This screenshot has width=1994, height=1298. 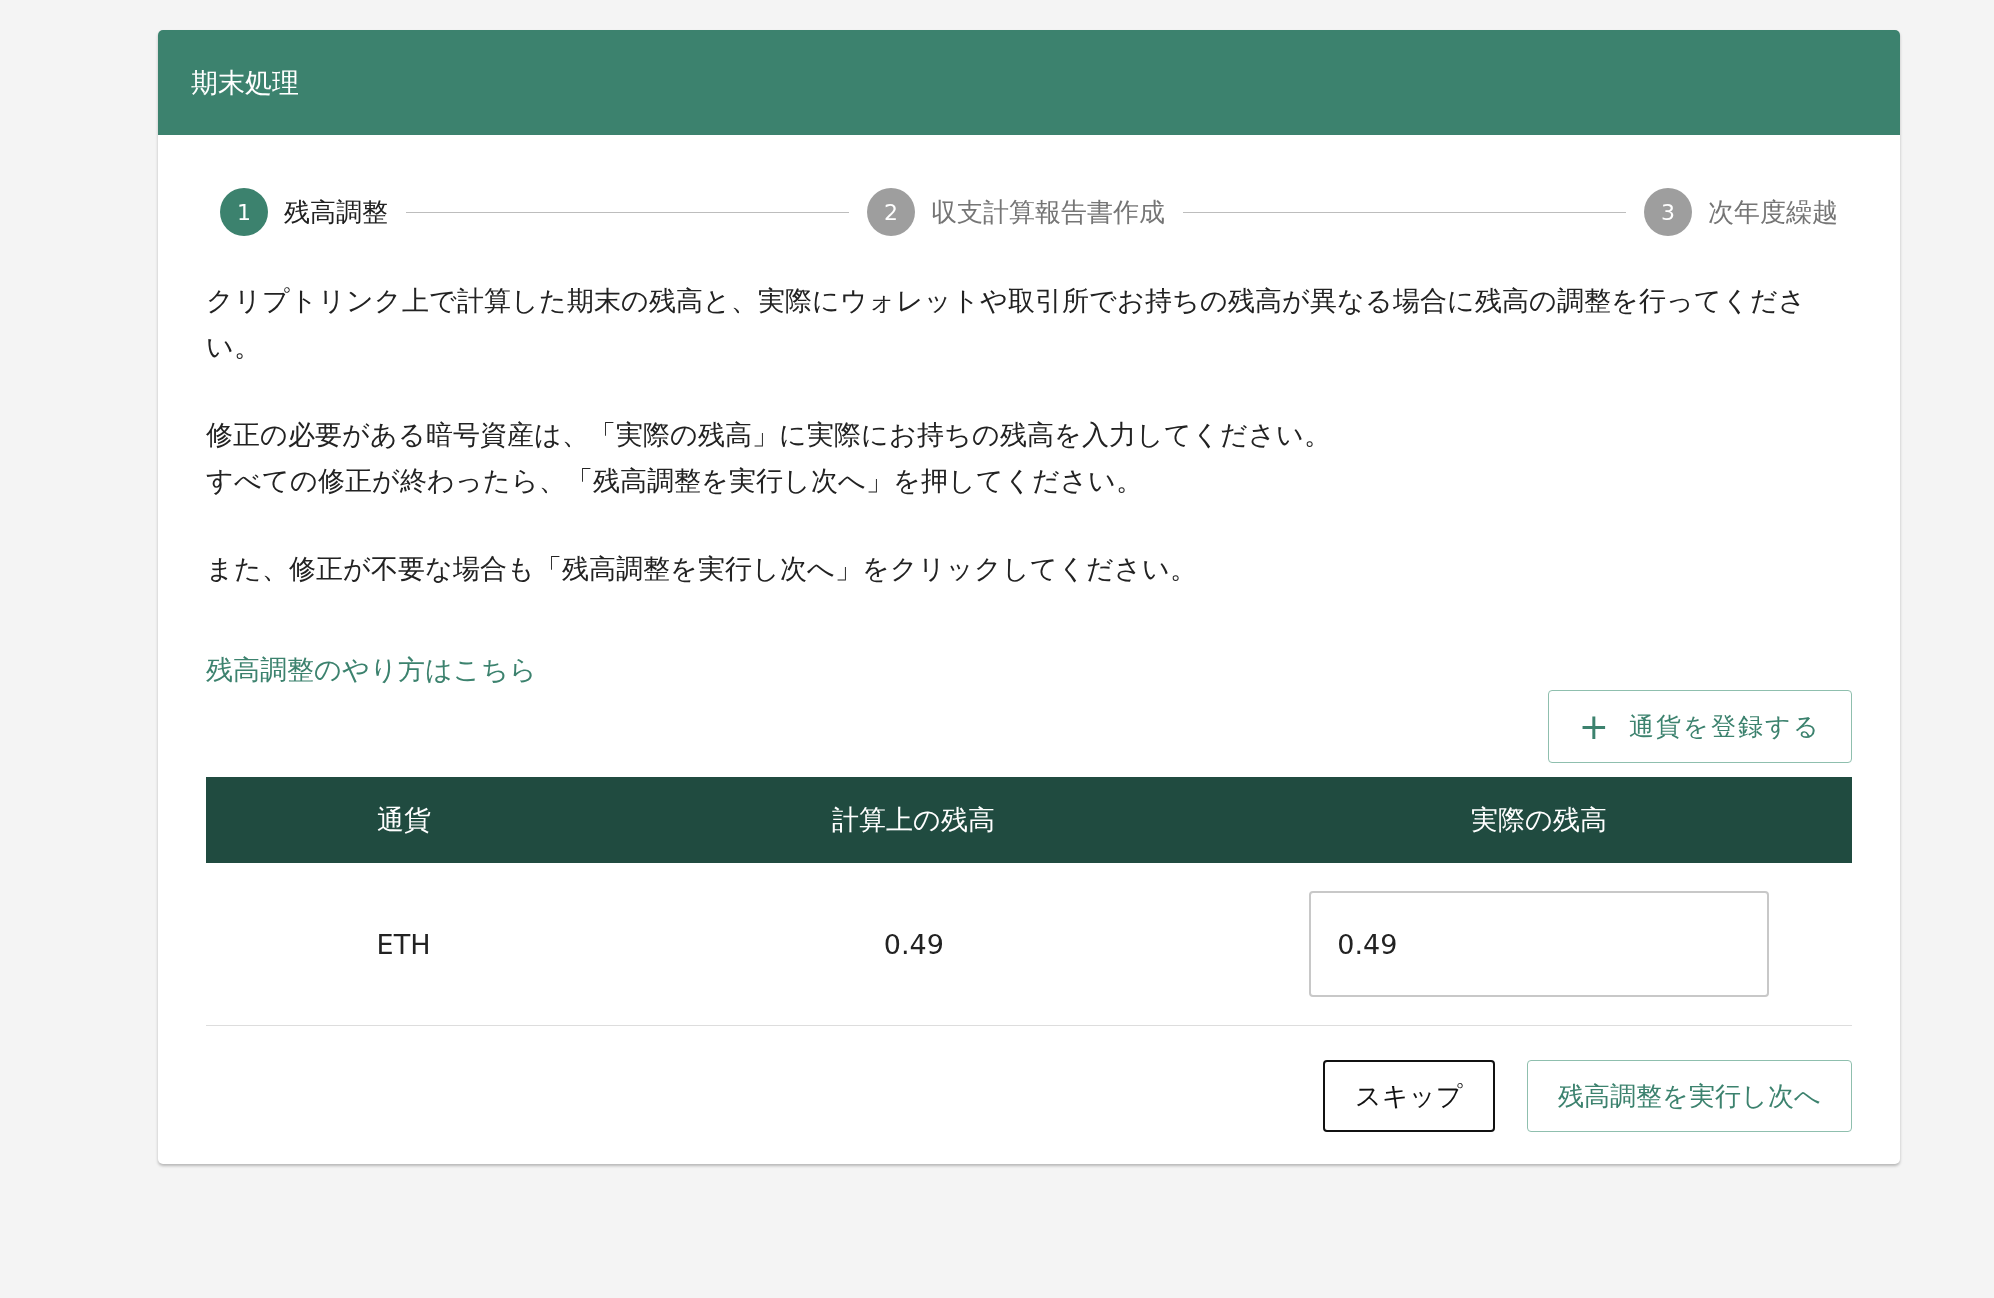 I want to click on step-number: 1, so click(x=244, y=212).